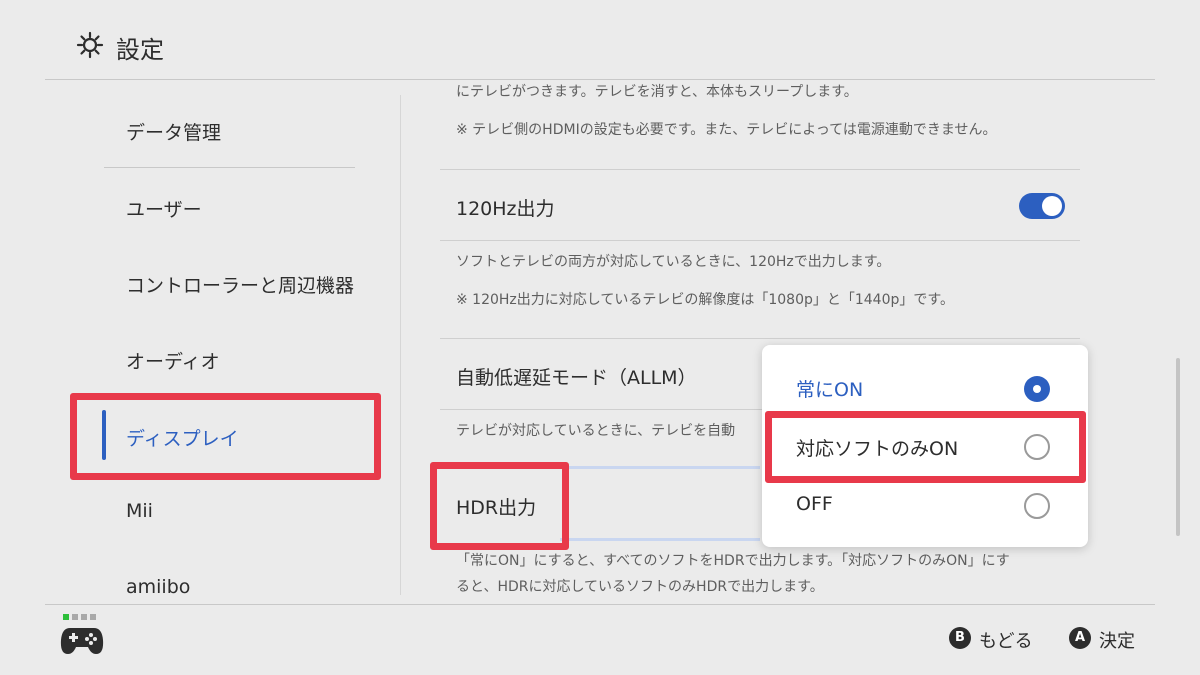 This screenshot has width=1200, height=675. Describe the element at coordinates (600, 604) in the screenshot. I see `footer-divider` at that location.